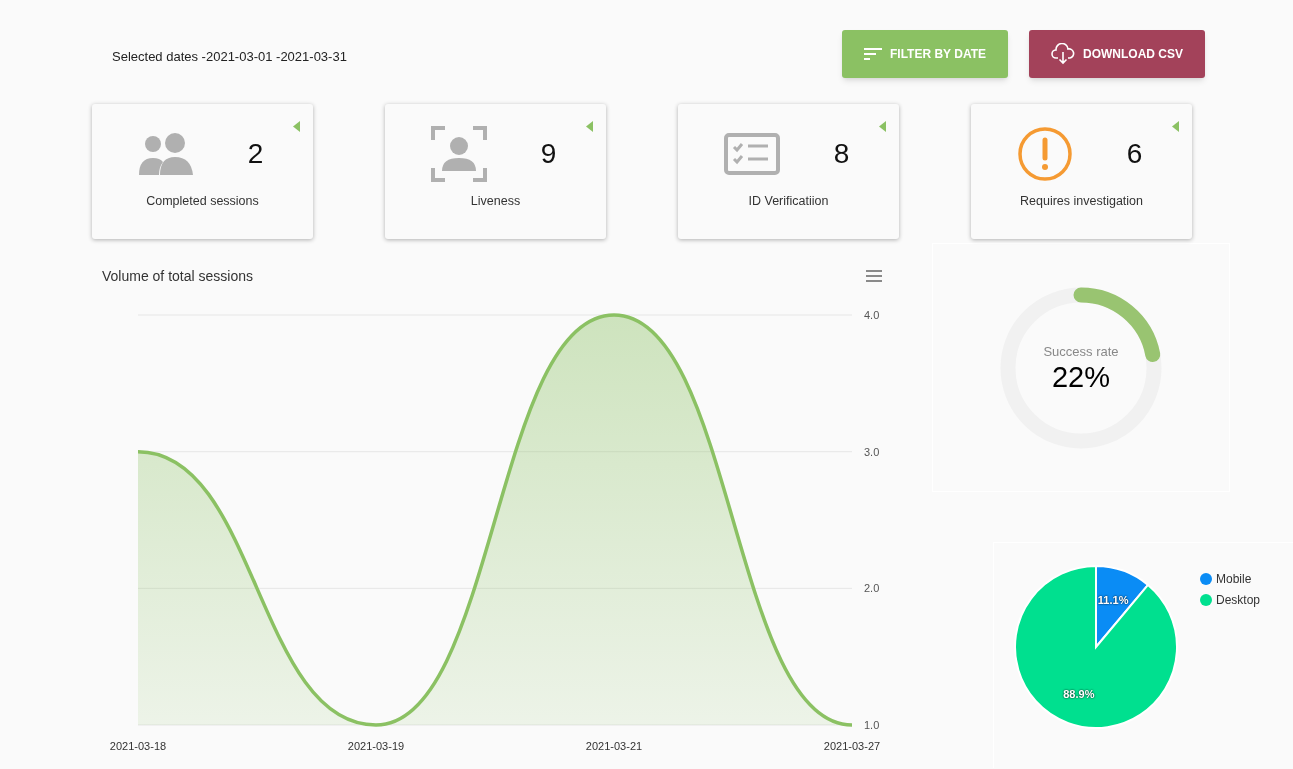 This screenshot has height=769, width=1293. Describe the element at coordinates (138, 746) in the screenshot. I see `x-axis-label: 2021-03-18` at that location.